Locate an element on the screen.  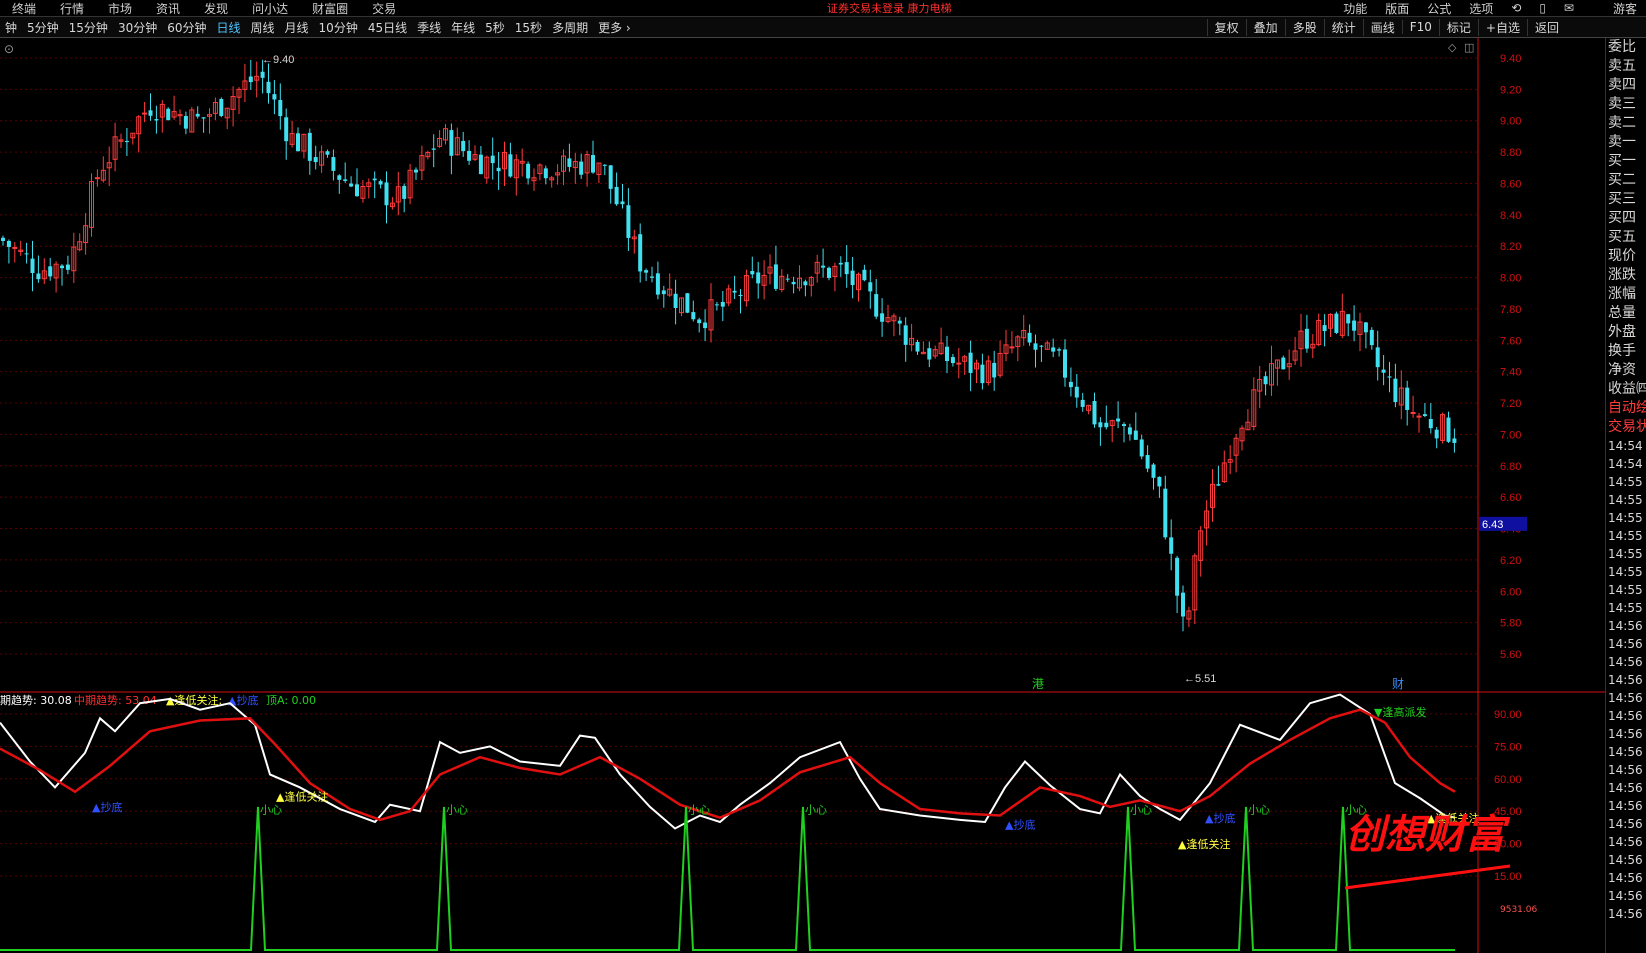
indicator-tick-label: 75.00 is located at coordinates (1508, 747).